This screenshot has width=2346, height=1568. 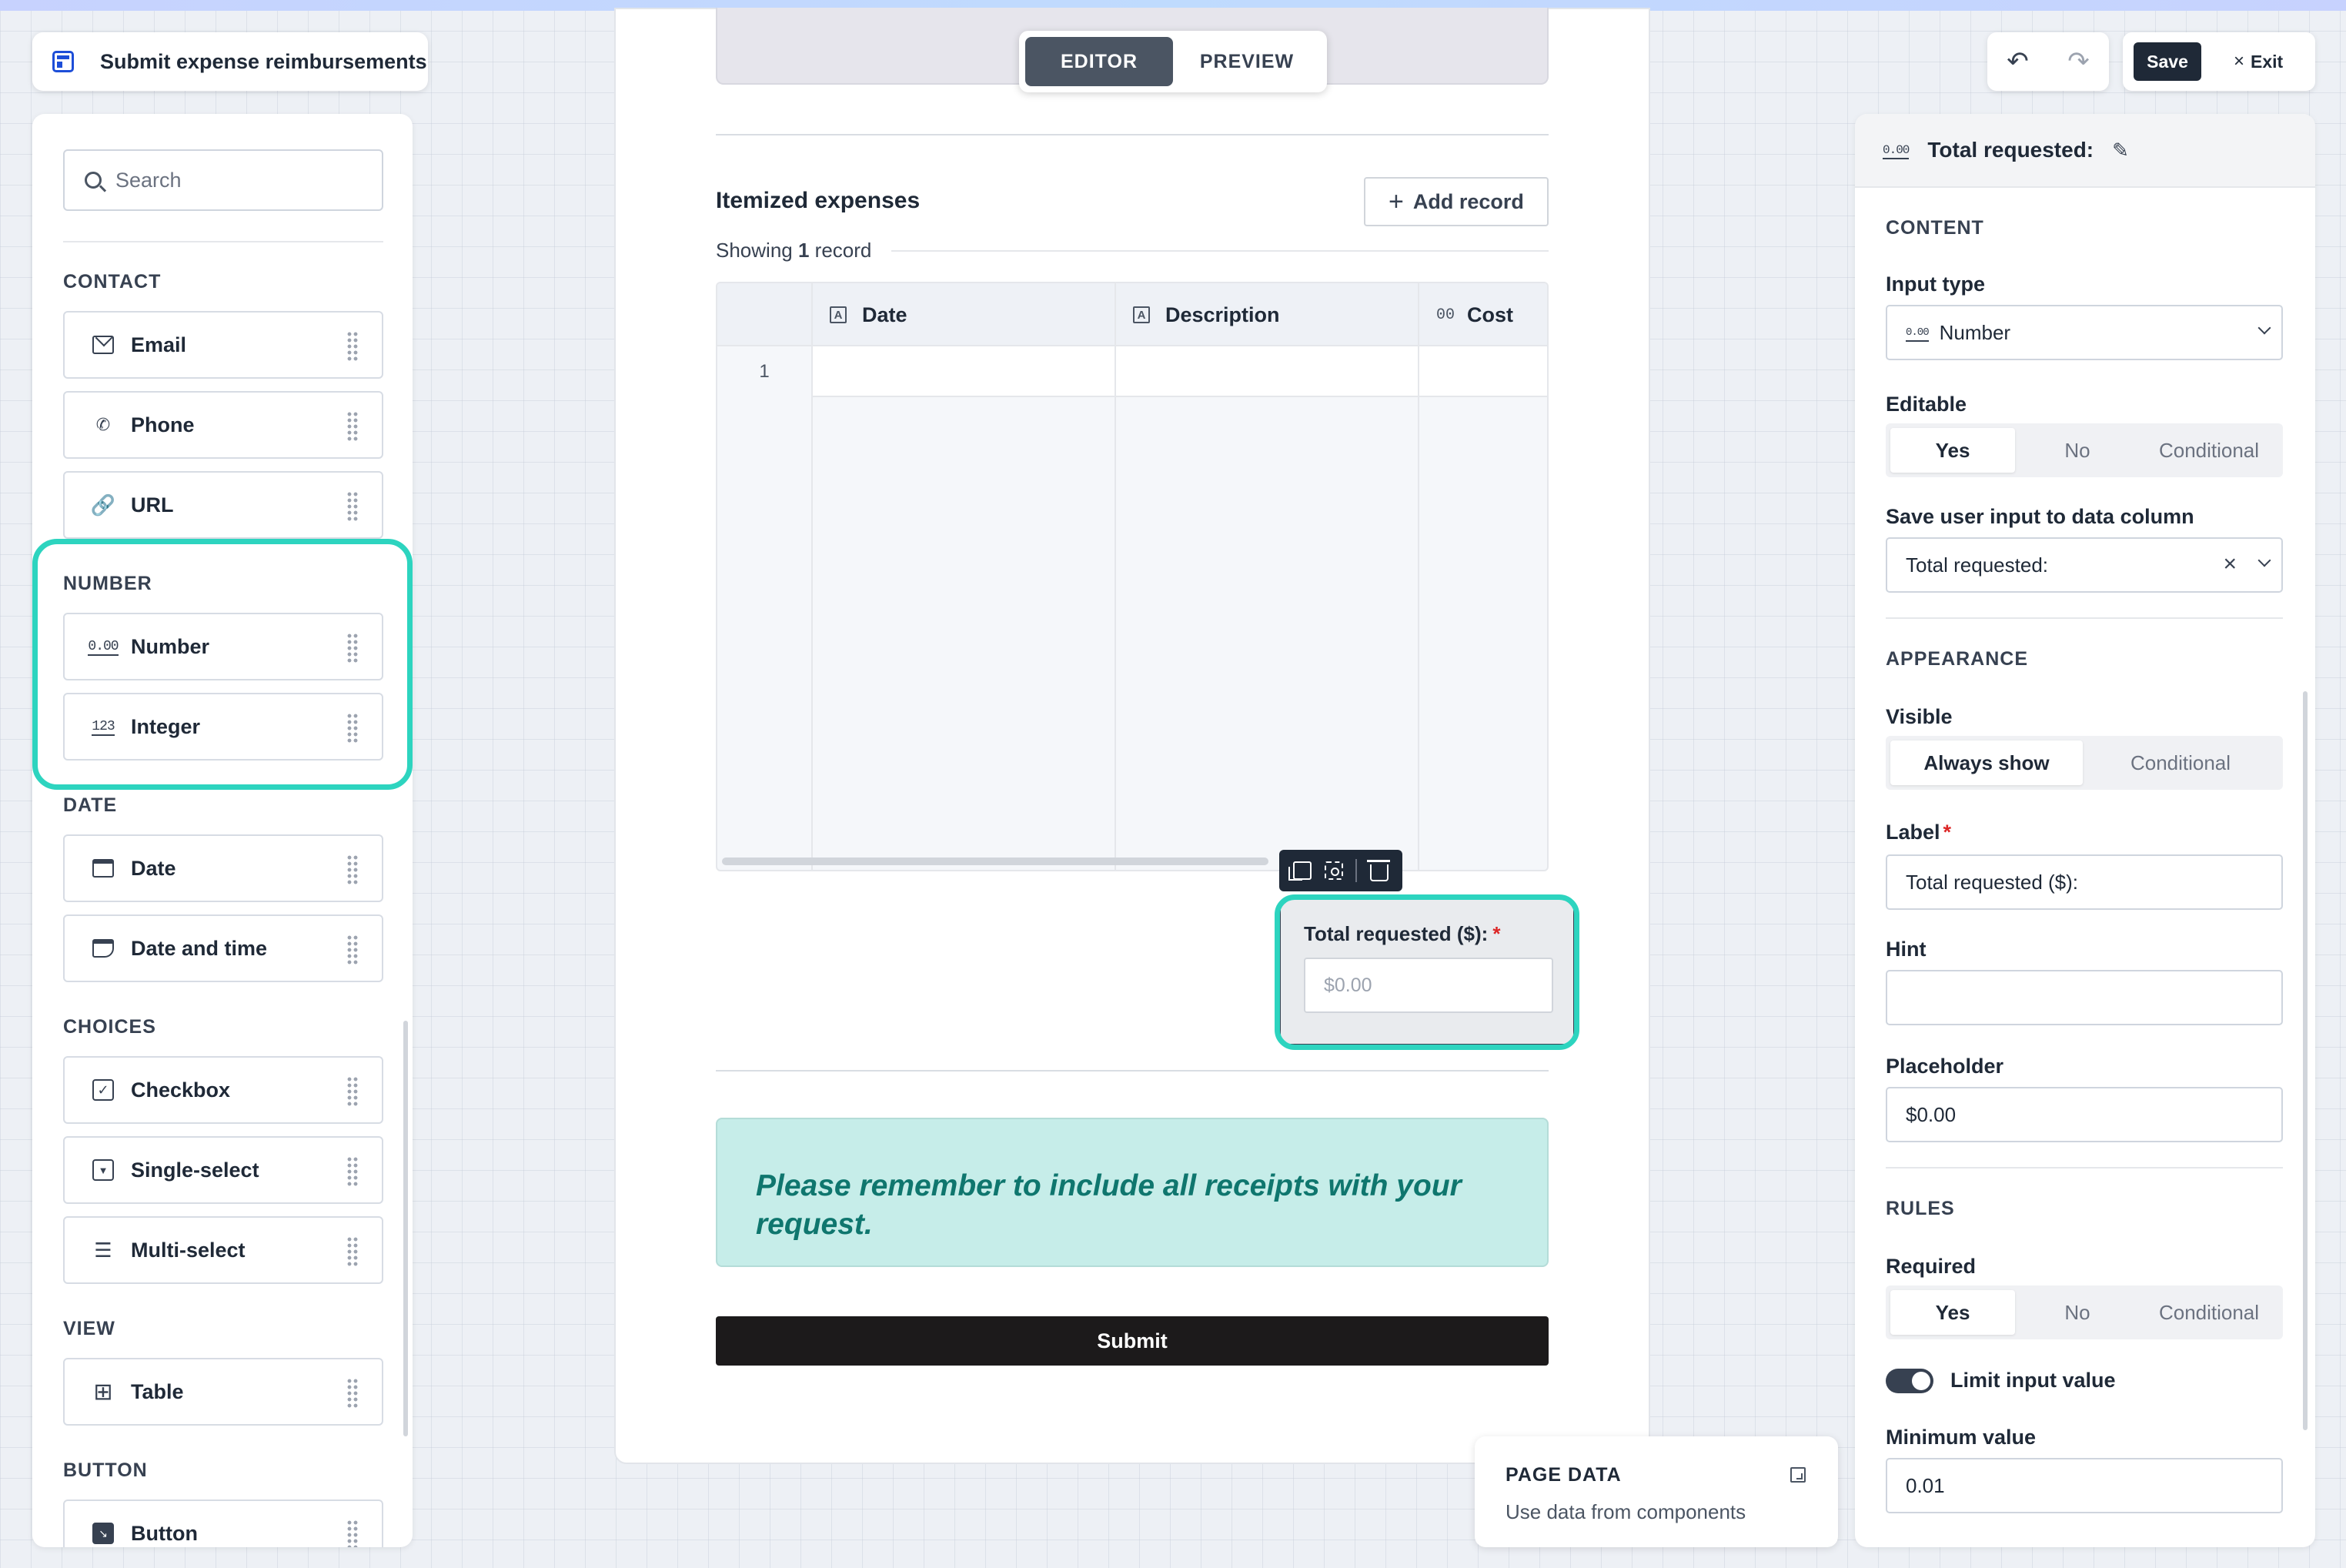 What do you see at coordinates (1132, 371) in the screenshot?
I see `table-row` at bounding box center [1132, 371].